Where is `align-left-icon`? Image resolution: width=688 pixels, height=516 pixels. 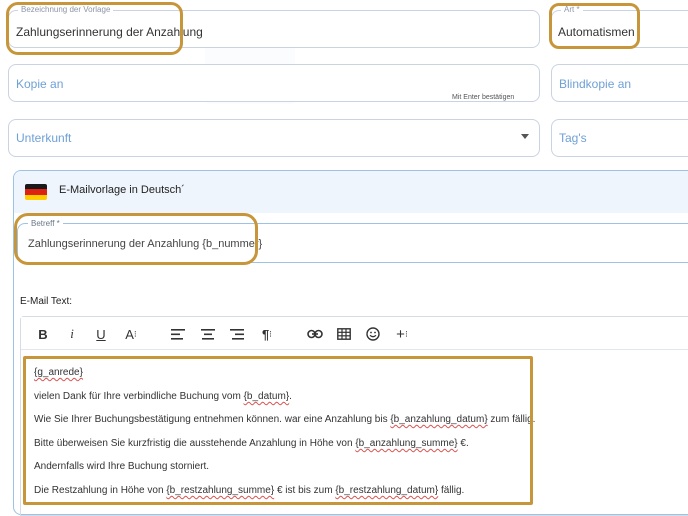
align-left-icon is located at coordinates (178, 334).